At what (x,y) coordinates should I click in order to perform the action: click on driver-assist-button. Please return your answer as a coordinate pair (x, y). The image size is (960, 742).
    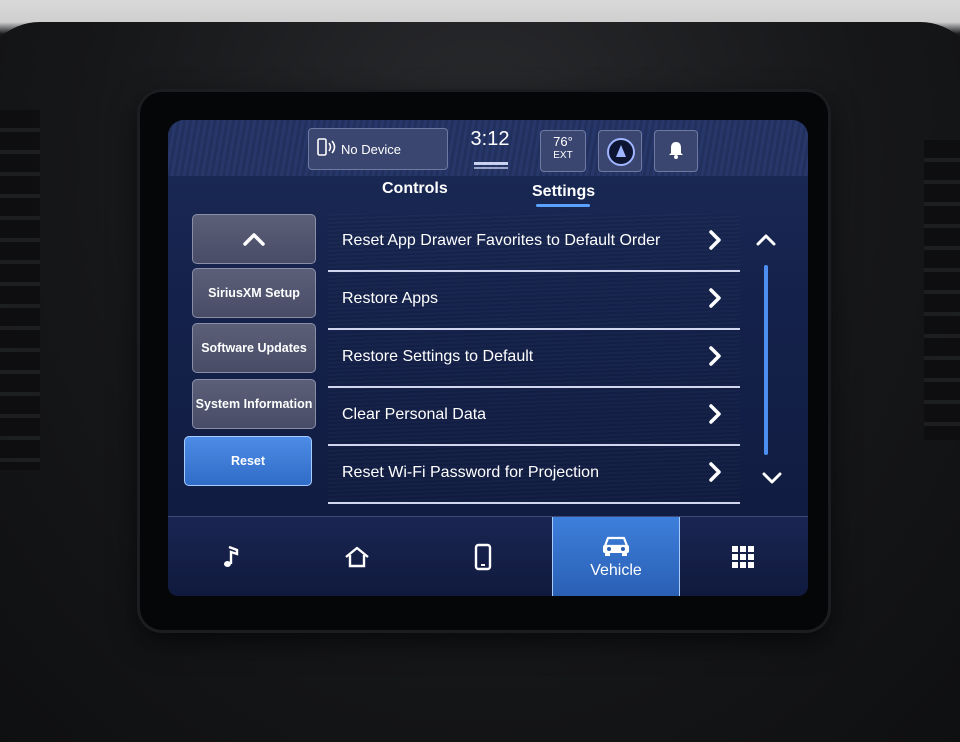
    Looking at the image, I should click on (620, 151).